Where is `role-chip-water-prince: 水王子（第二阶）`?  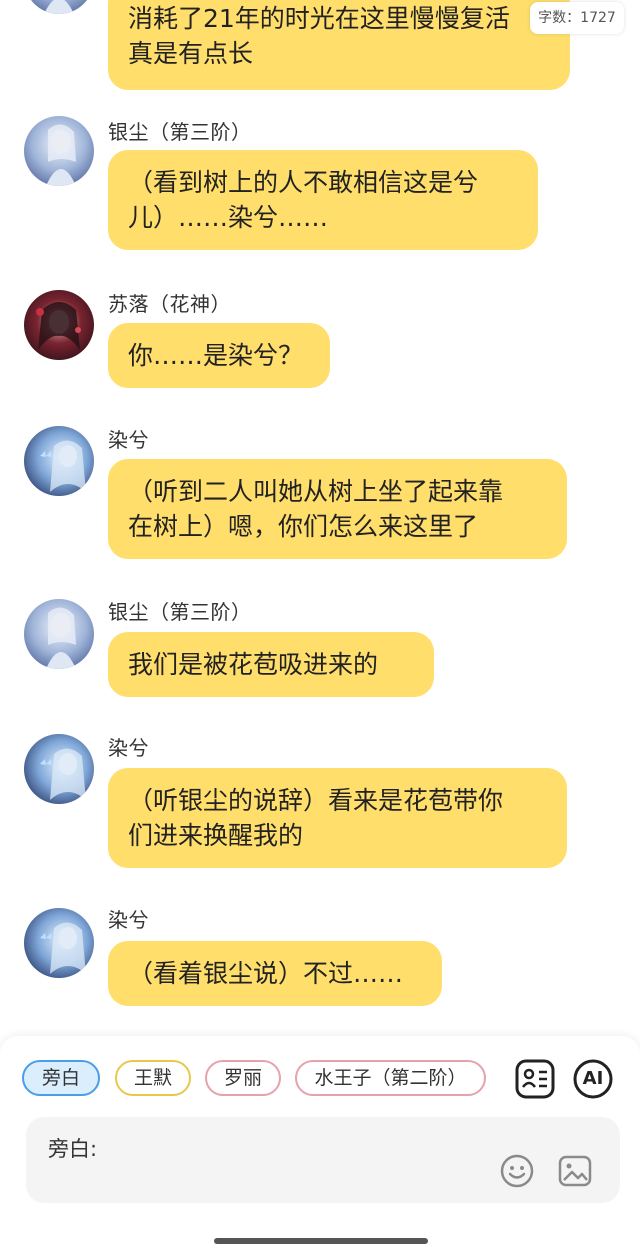
role-chip-water-prince: 水王子（第二阶） is located at coordinates (390, 1078).